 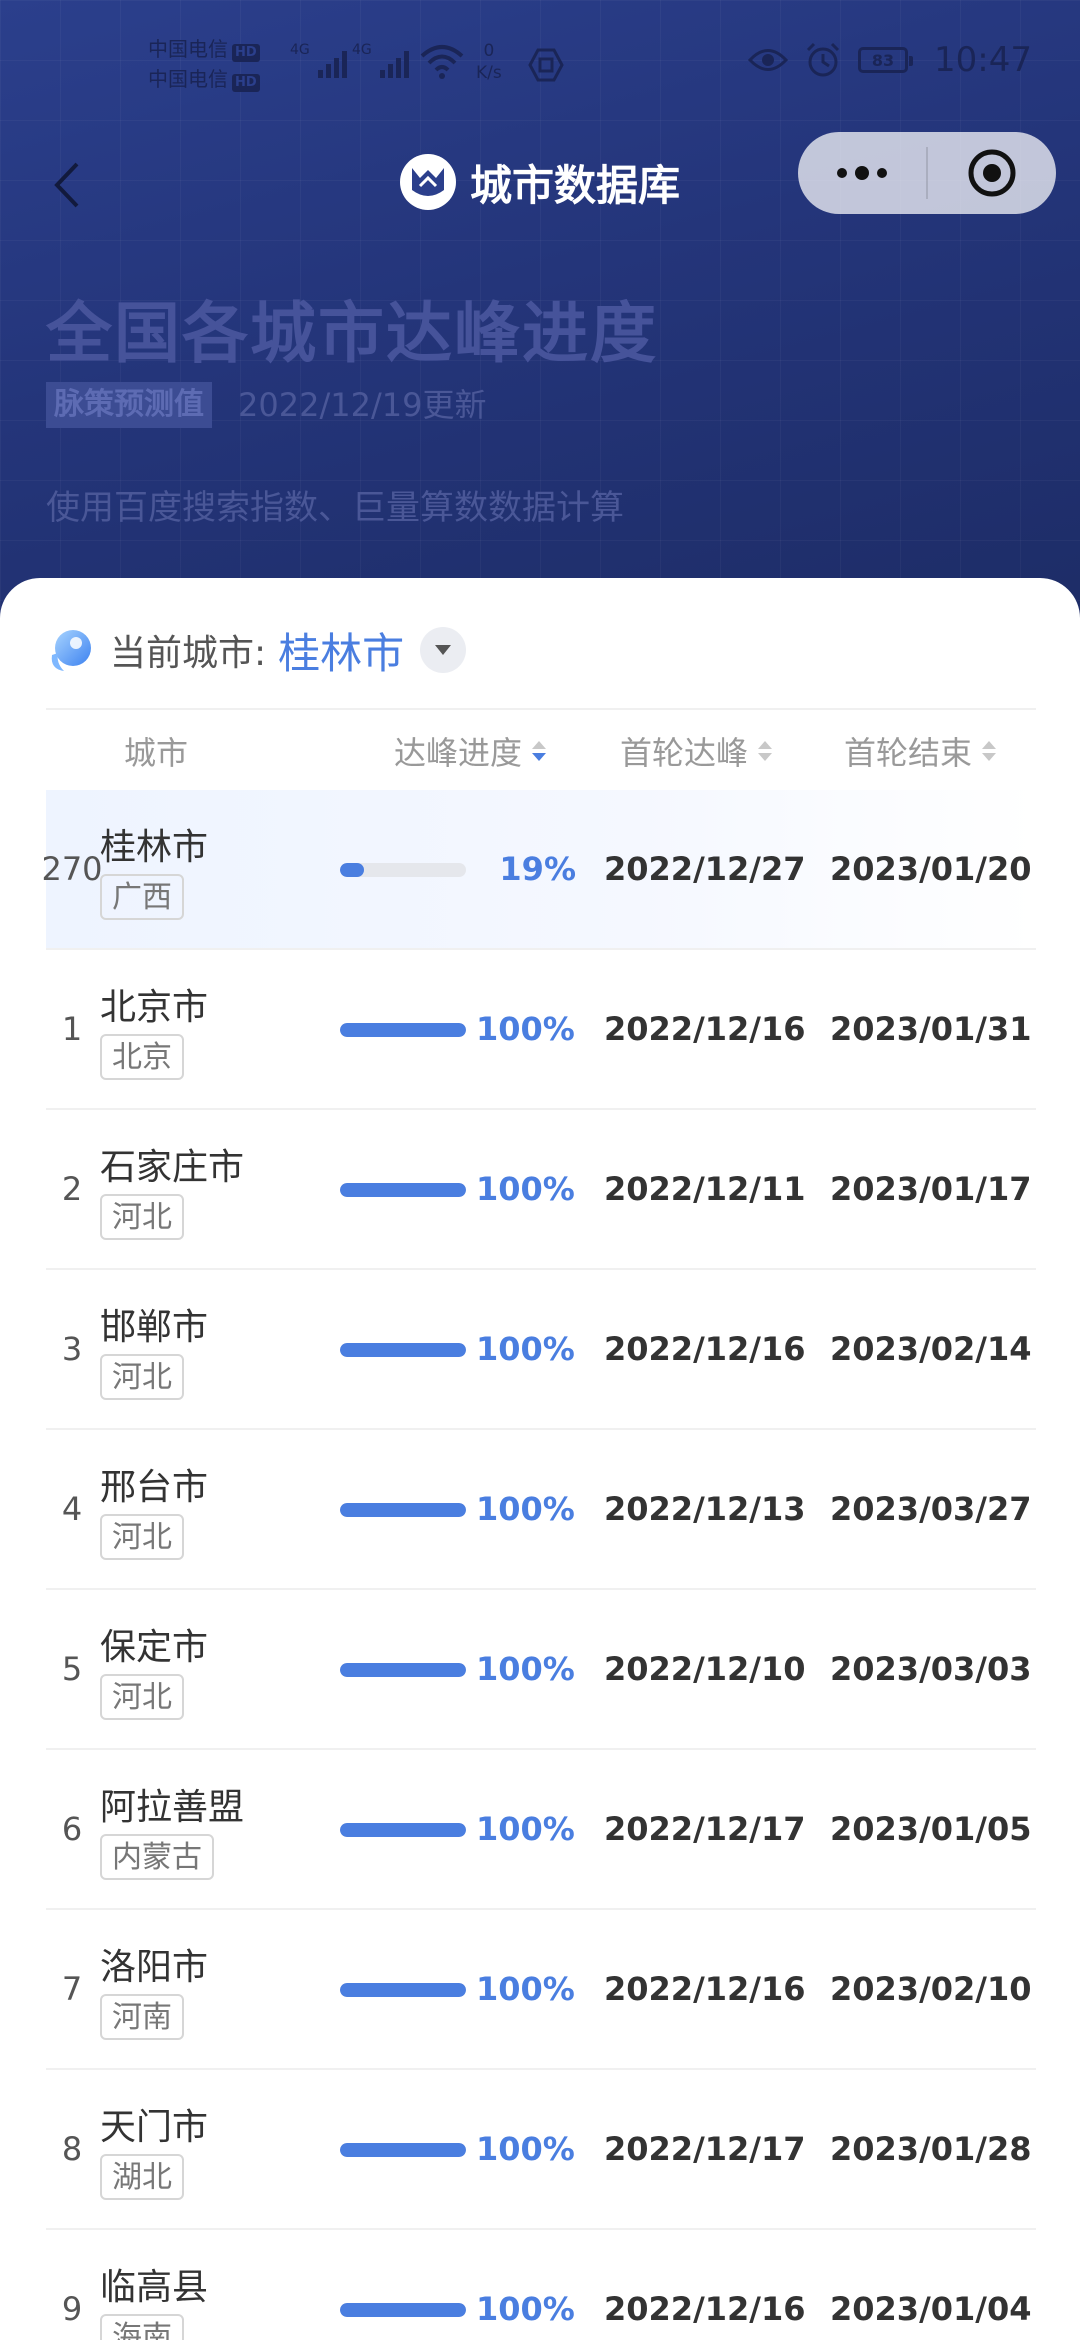 I want to click on wifi-icon, so click(x=442, y=62).